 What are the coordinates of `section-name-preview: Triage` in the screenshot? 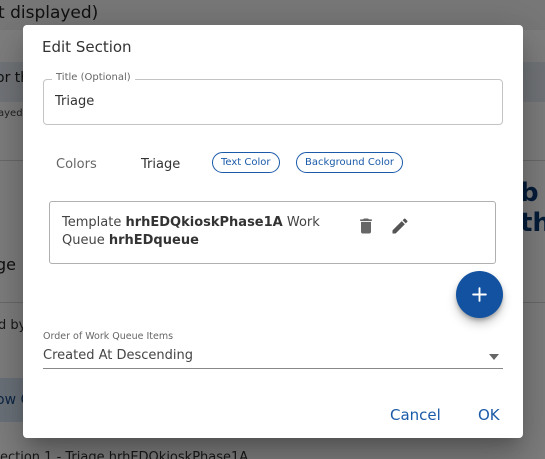 It's located at (161, 164).